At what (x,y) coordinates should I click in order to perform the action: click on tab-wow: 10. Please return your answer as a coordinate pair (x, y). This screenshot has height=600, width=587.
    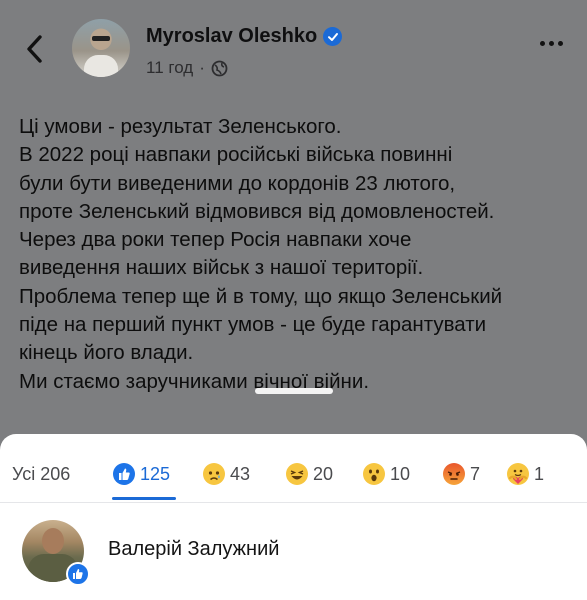
    Looking at the image, I should click on (386, 474).